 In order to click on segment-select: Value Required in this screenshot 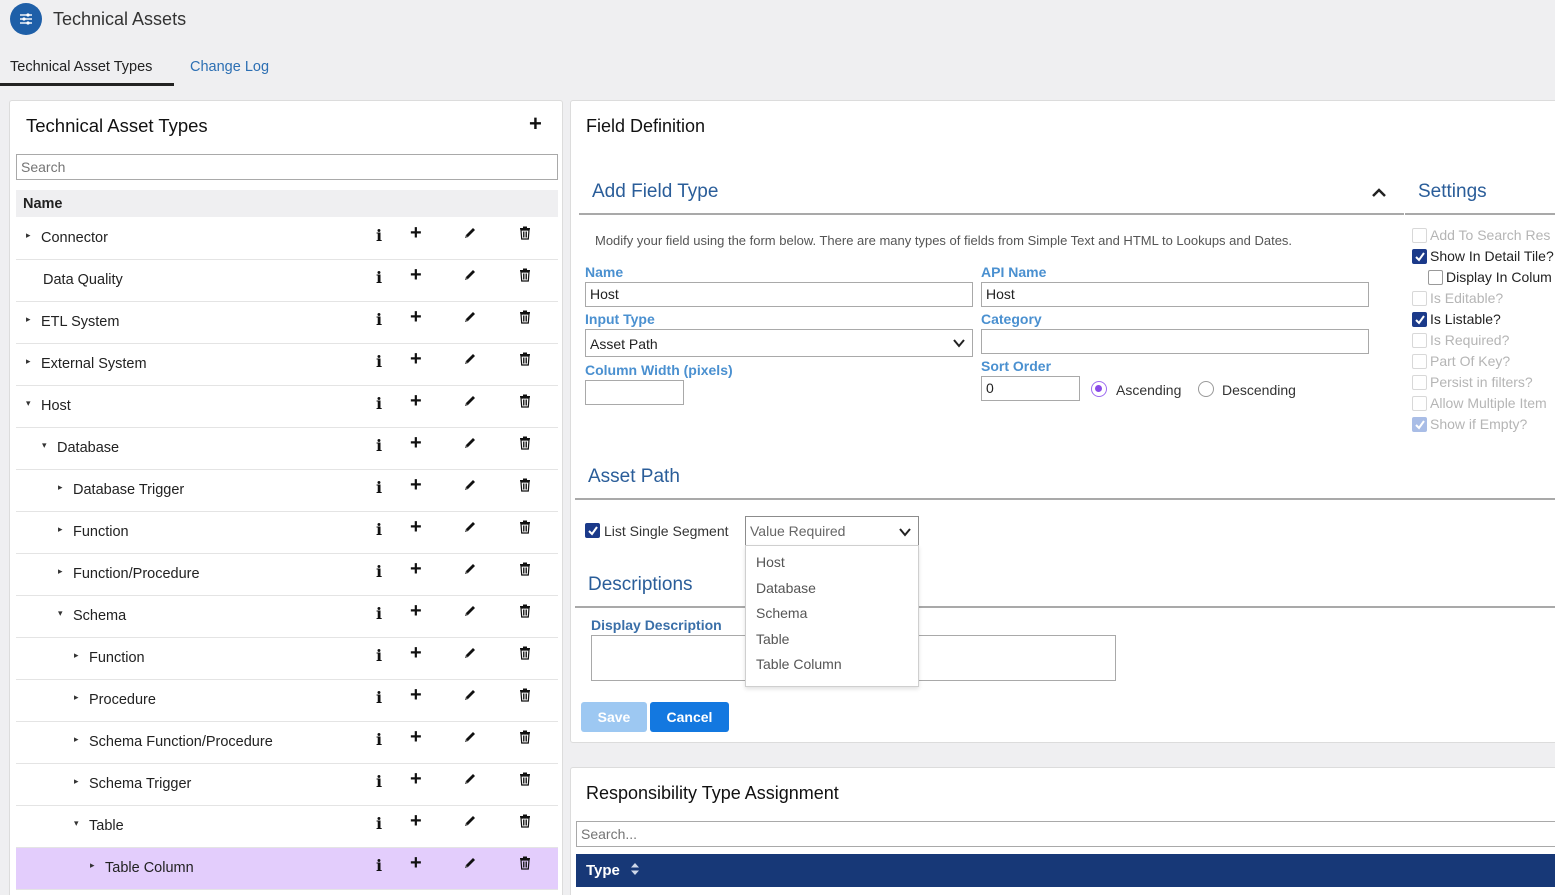, I will do `click(832, 531)`.